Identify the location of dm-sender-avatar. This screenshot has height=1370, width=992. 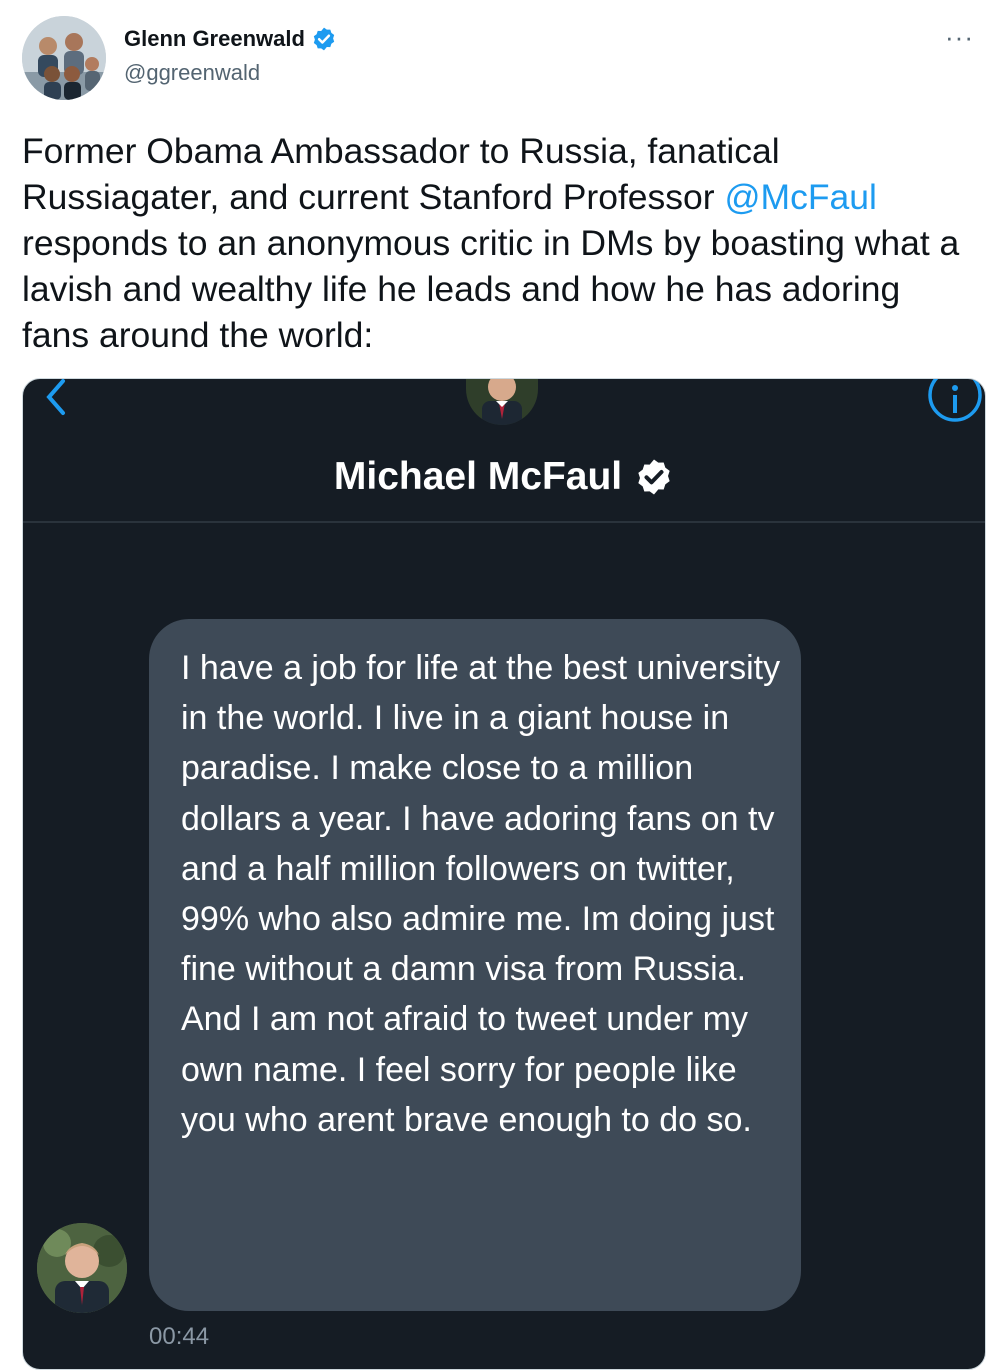
(82, 1268).